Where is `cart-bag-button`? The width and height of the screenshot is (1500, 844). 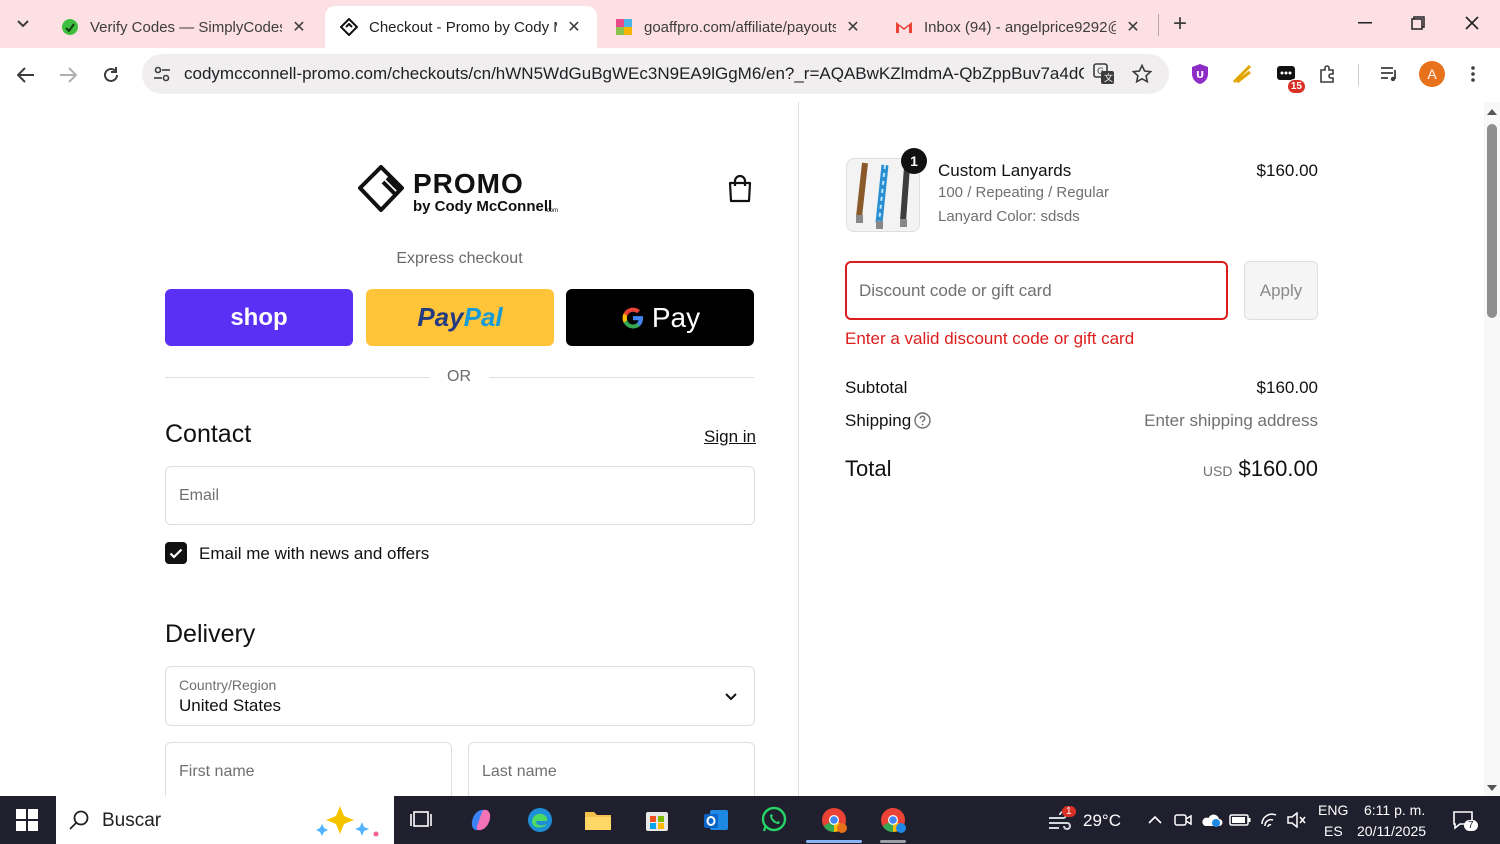 cart-bag-button is located at coordinates (740, 189).